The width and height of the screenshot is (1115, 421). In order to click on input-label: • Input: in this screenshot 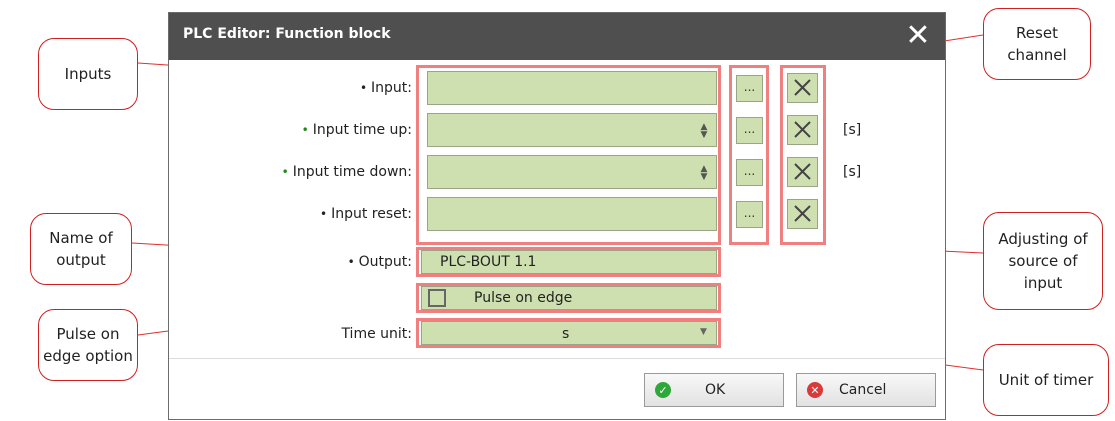, I will do `click(385, 88)`.